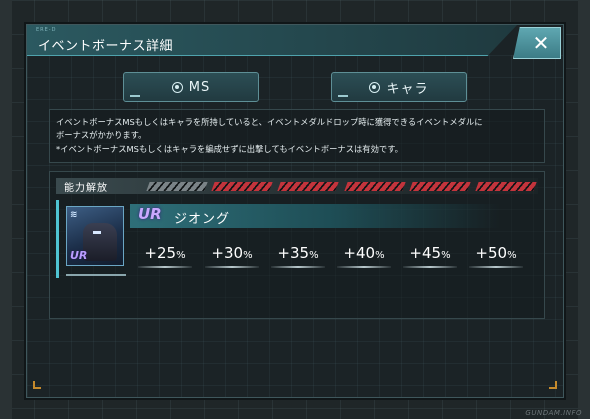 The width and height of the screenshot is (590, 419). I want to click on unit-thumbnail: ≋ UR, so click(95, 236).